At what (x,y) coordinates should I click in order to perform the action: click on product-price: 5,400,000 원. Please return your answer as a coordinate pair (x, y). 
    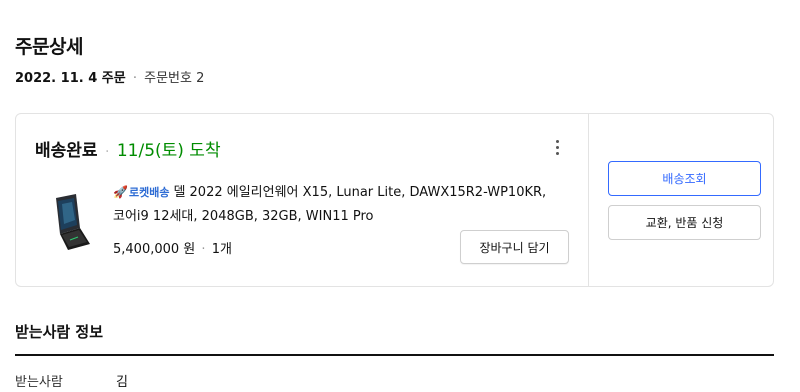
    Looking at the image, I should click on (154, 249).